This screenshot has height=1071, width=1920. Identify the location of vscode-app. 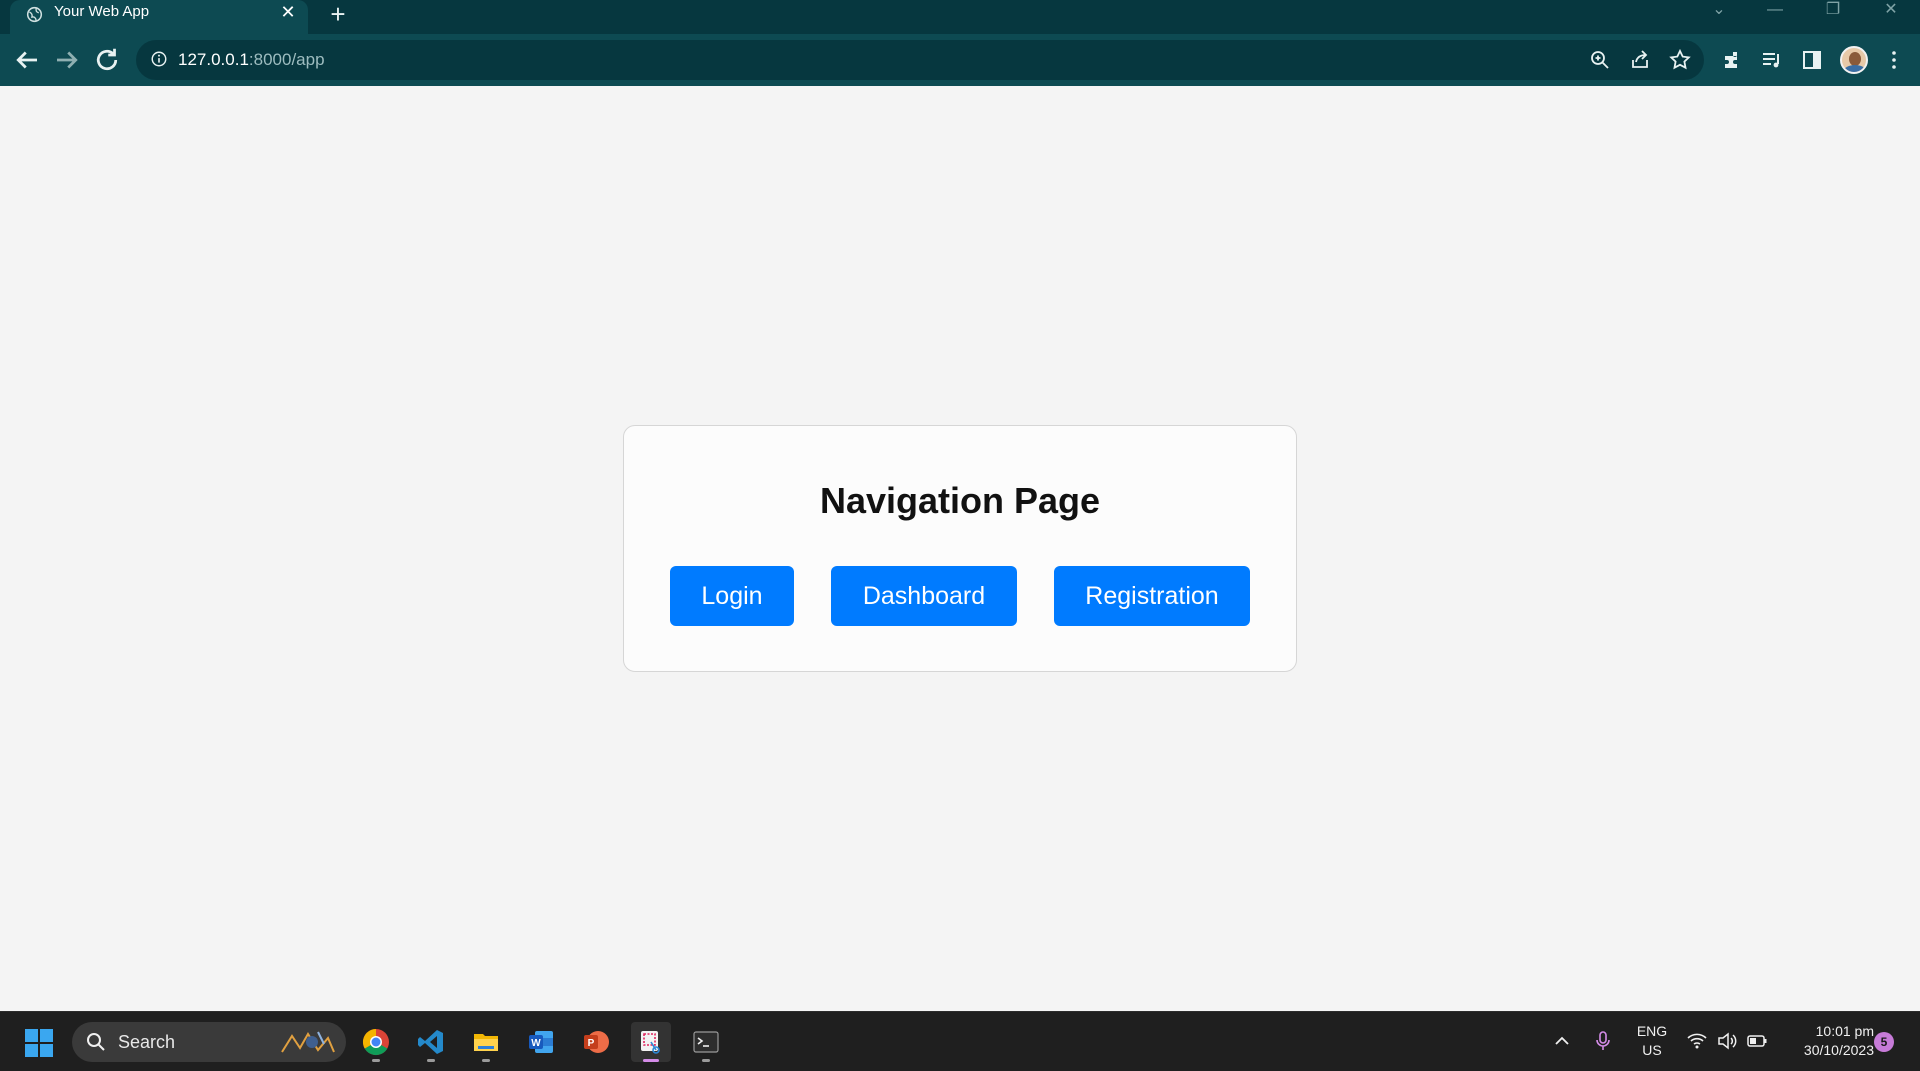
(431, 1042).